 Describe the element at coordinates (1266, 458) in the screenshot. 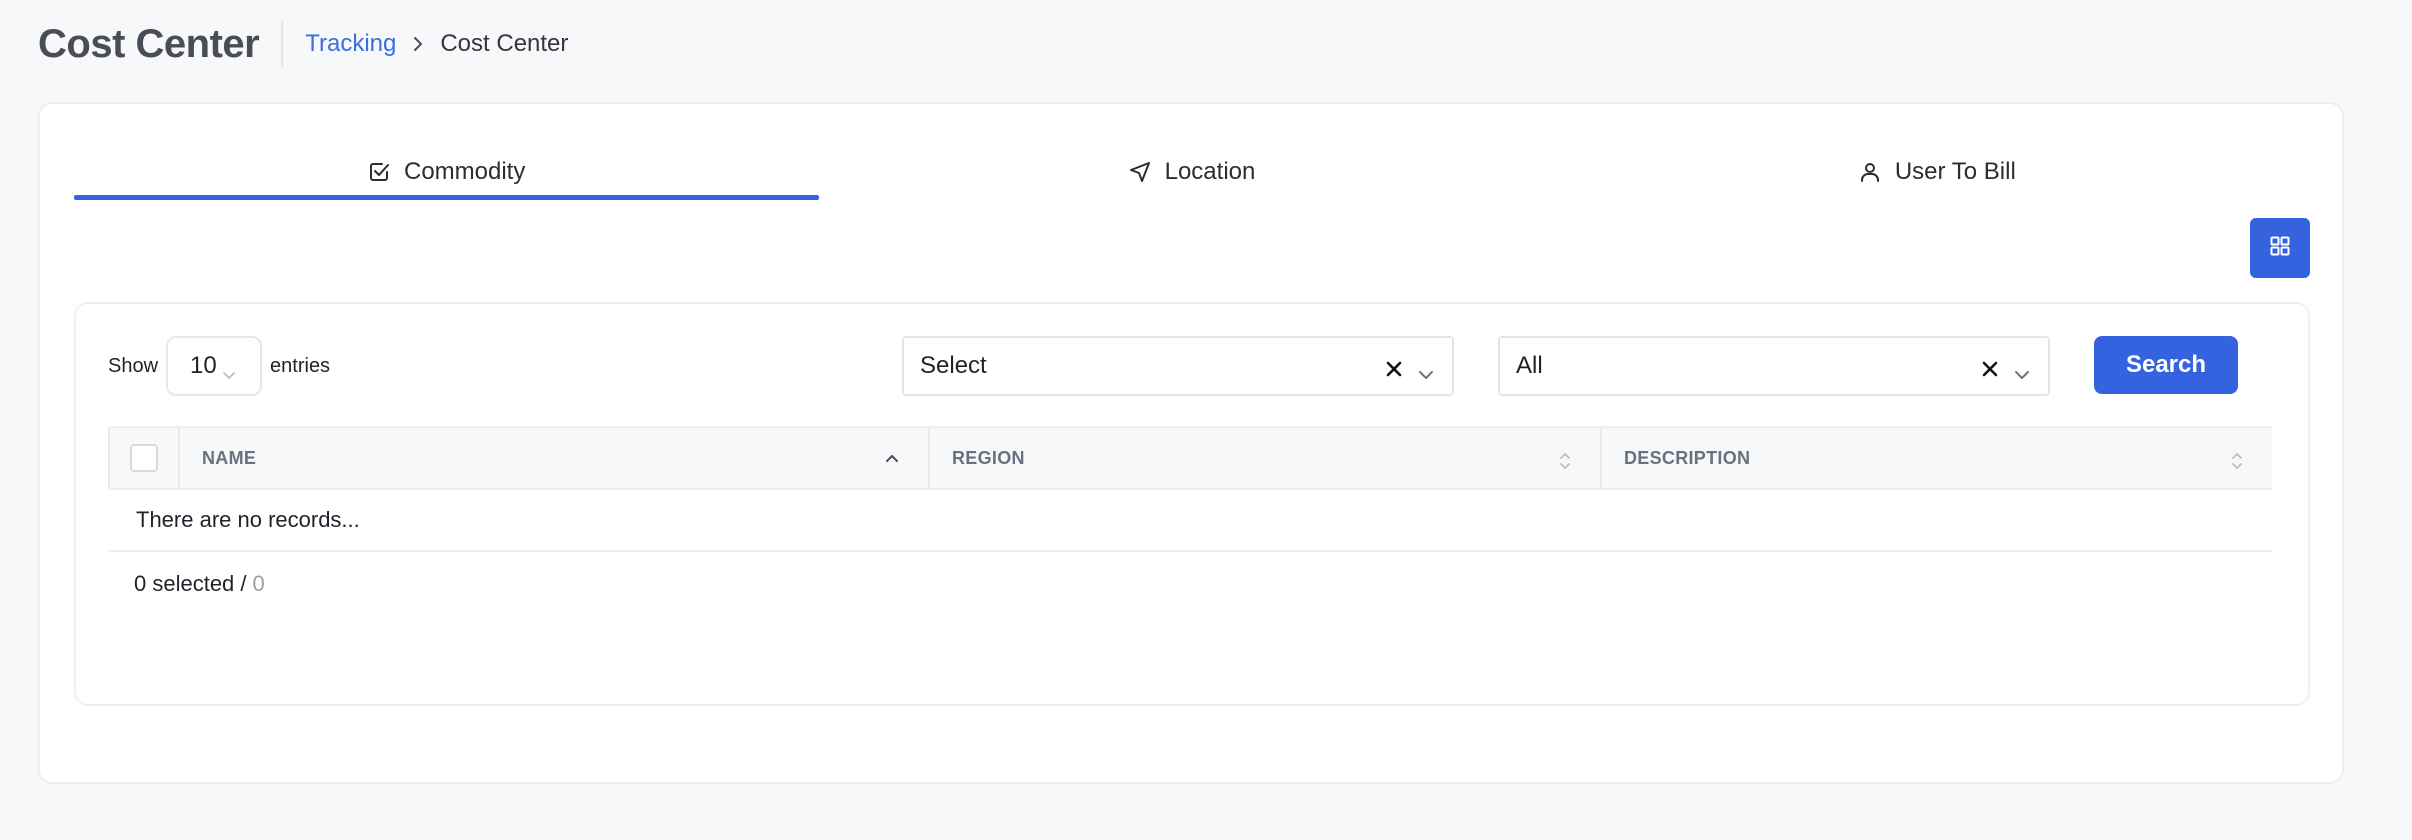

I see `column-header-region: REGION` at that location.